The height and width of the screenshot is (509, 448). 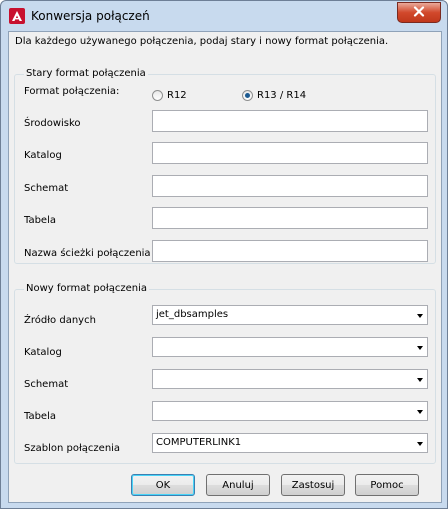 I want to click on close-icon, so click(x=419, y=12).